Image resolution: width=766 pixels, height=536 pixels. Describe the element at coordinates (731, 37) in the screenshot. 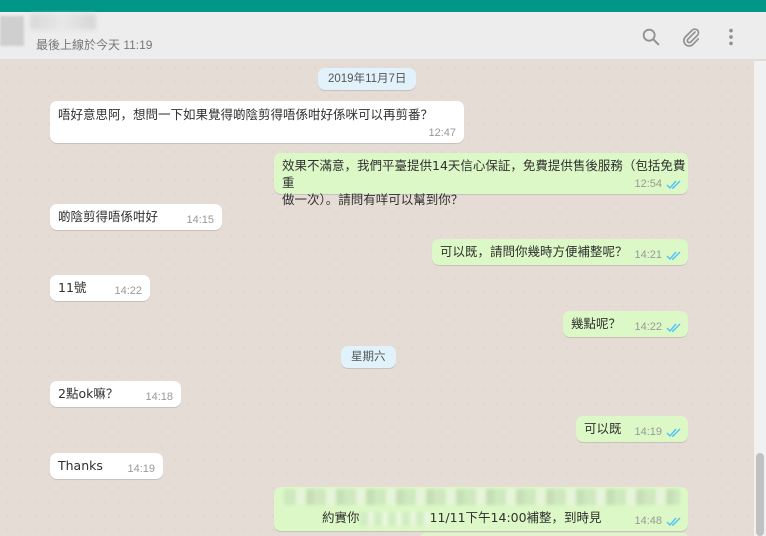

I see `menu-icon` at that location.